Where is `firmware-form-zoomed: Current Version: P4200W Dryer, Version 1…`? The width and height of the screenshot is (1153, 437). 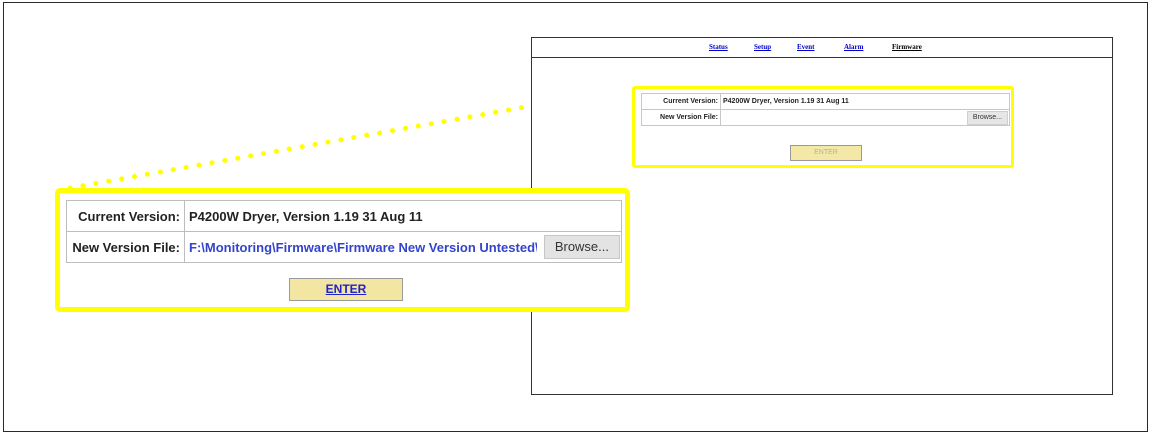 firmware-form-zoomed: Current Version: P4200W Dryer, Version 1… is located at coordinates (342, 250).